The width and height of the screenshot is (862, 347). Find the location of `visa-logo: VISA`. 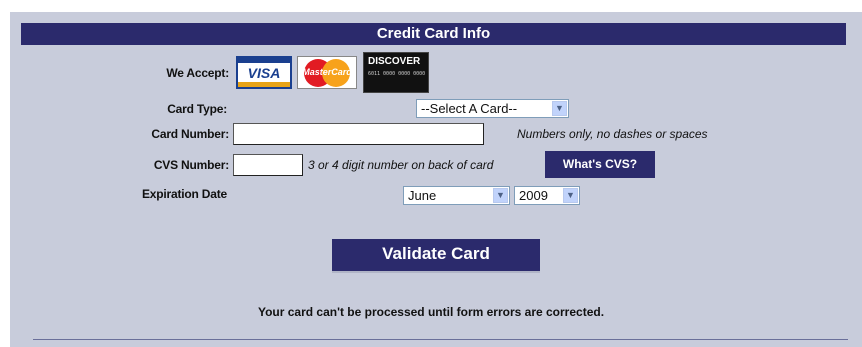

visa-logo: VISA is located at coordinates (264, 72).